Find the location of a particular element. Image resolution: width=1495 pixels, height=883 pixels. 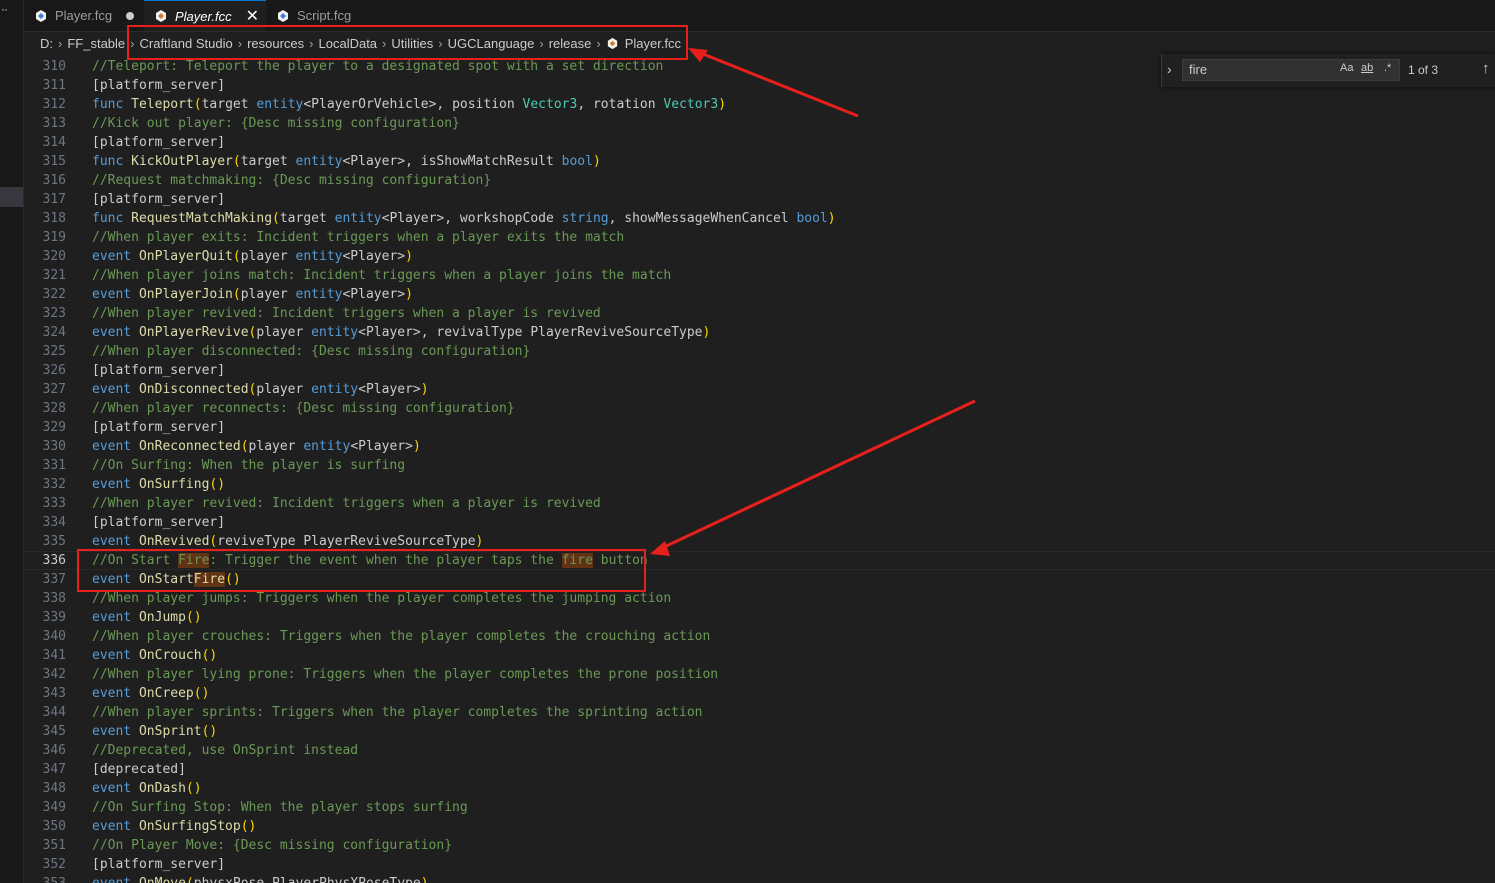

match-case-button: Aa is located at coordinates (1346, 68).